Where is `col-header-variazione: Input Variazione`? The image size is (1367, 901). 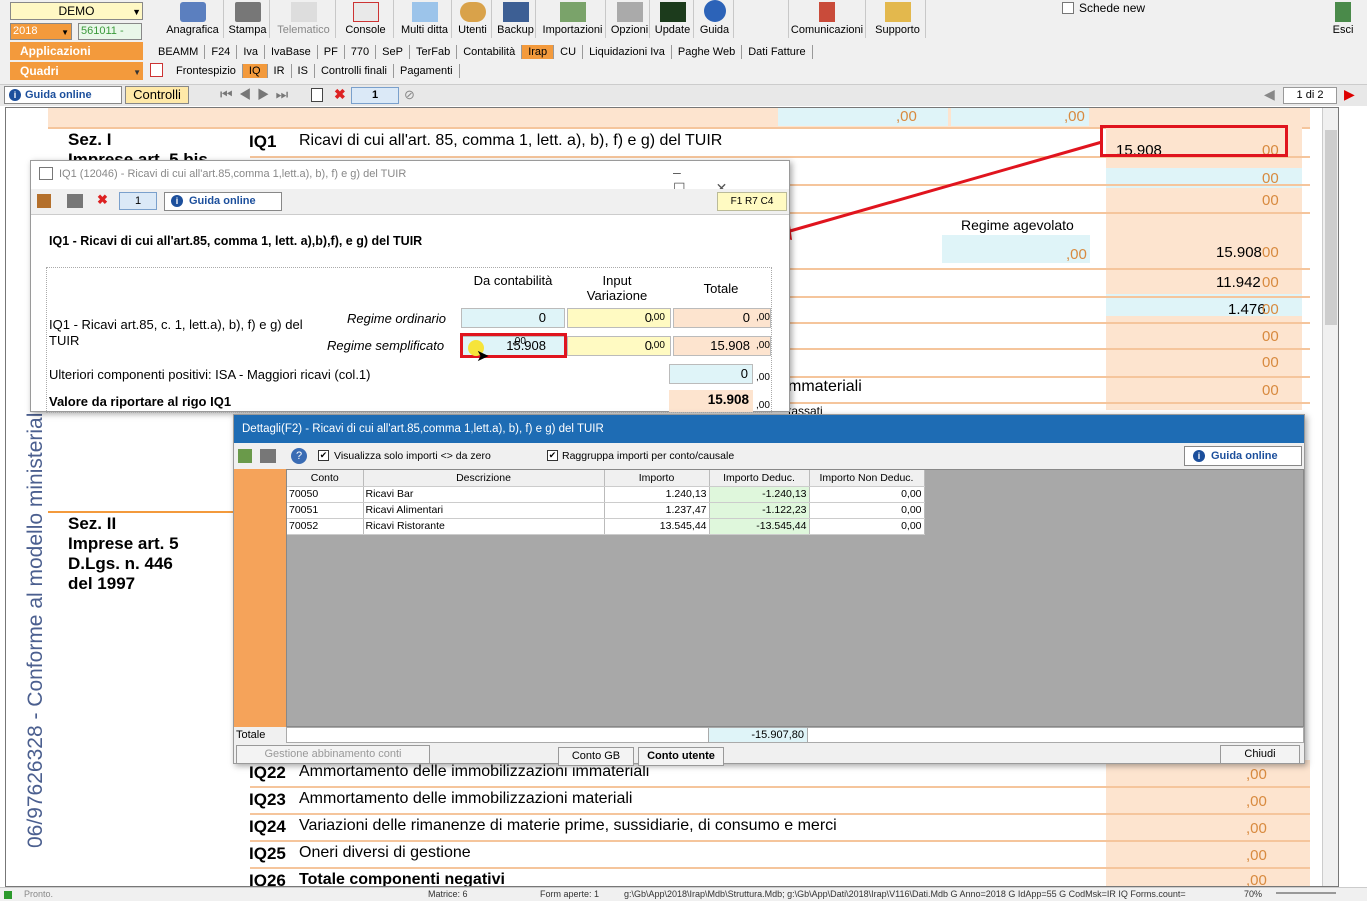
col-header-variazione: Input Variazione is located at coordinates (617, 288).